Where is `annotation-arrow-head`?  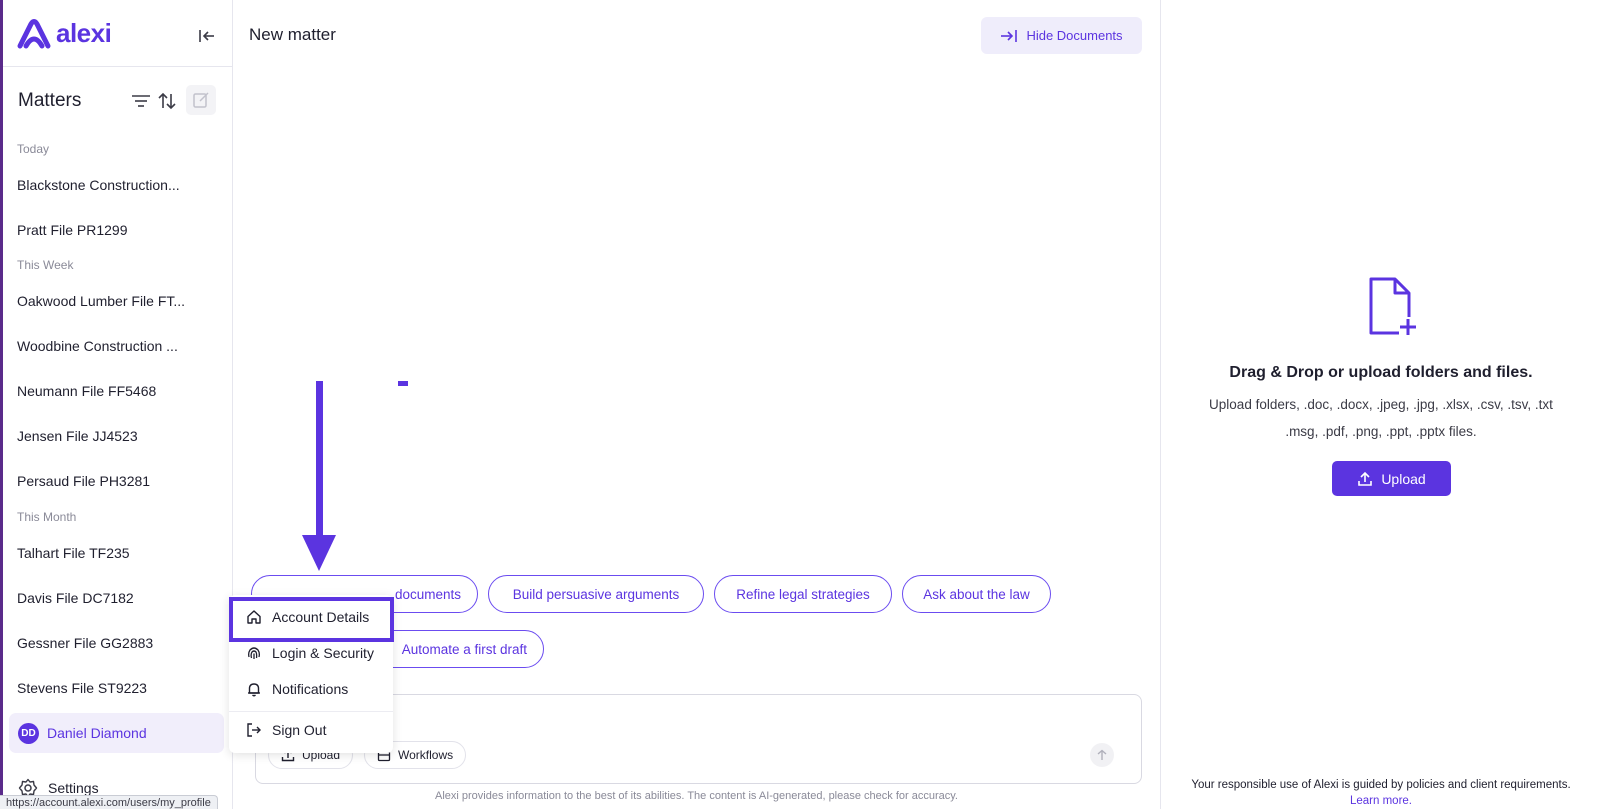
annotation-arrow-head is located at coordinates (319, 553).